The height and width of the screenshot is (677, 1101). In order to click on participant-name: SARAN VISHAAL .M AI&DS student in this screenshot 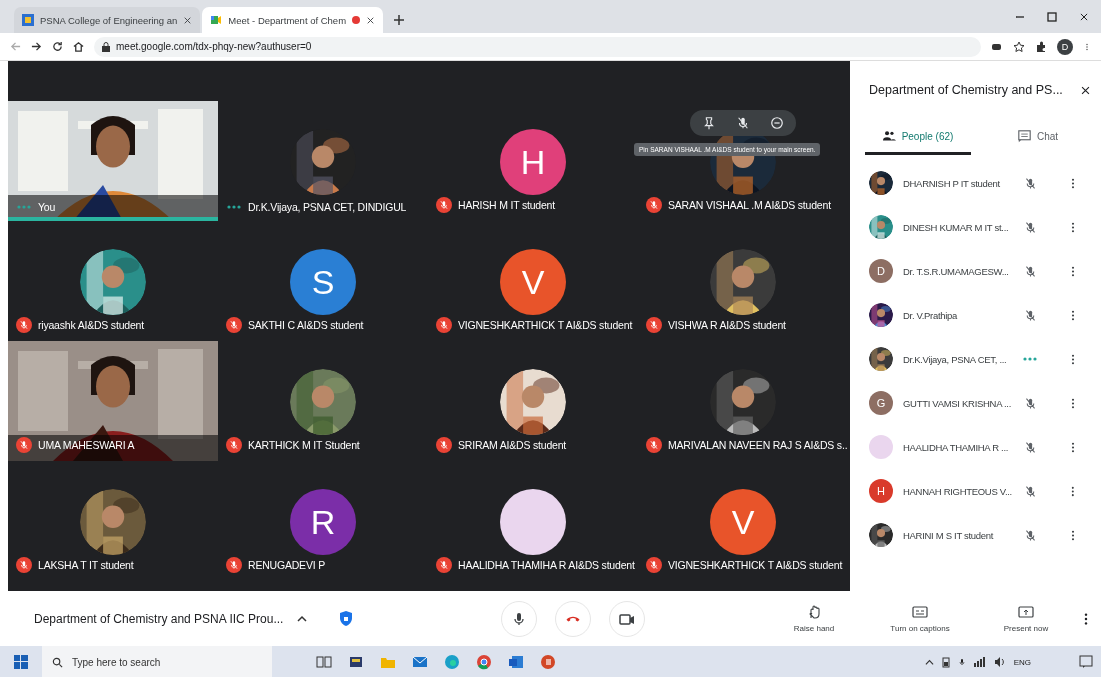, I will do `click(749, 205)`.